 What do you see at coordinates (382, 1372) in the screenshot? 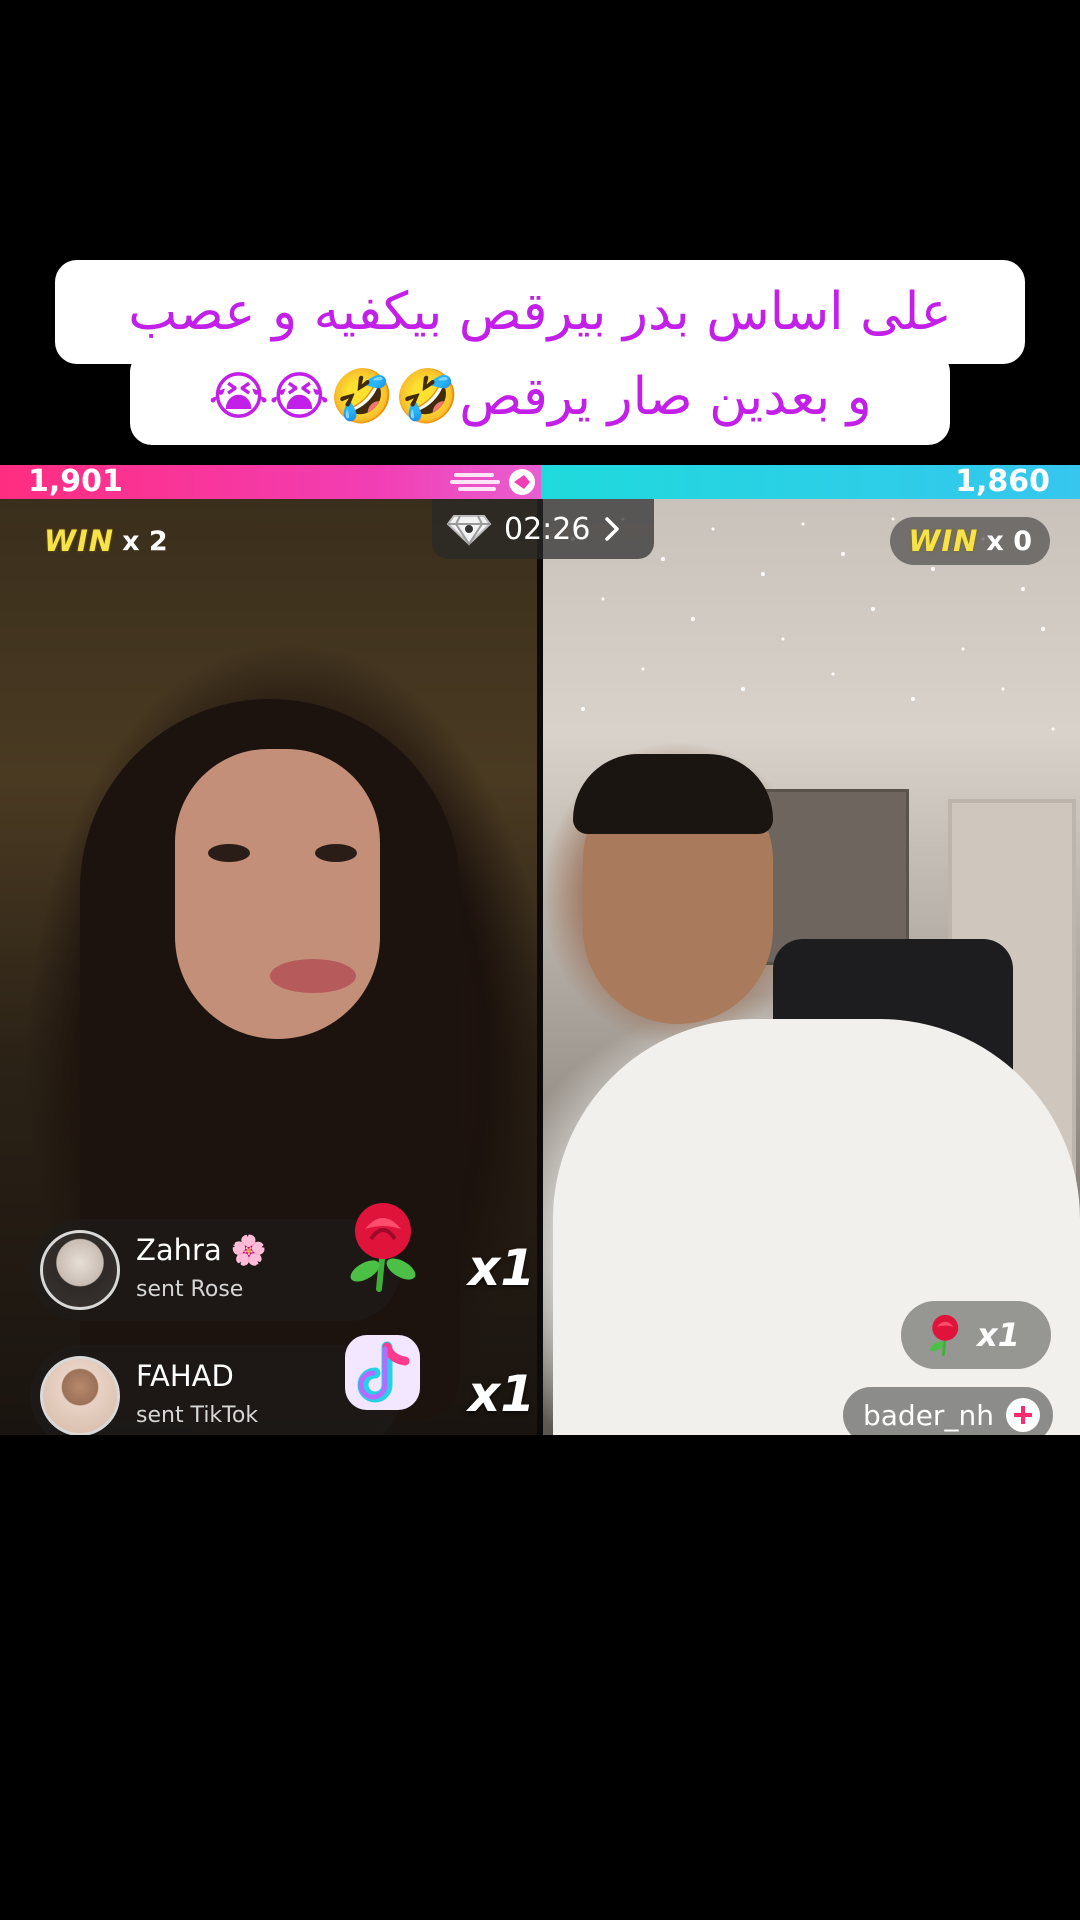
I see `tiktok-note-icon` at bounding box center [382, 1372].